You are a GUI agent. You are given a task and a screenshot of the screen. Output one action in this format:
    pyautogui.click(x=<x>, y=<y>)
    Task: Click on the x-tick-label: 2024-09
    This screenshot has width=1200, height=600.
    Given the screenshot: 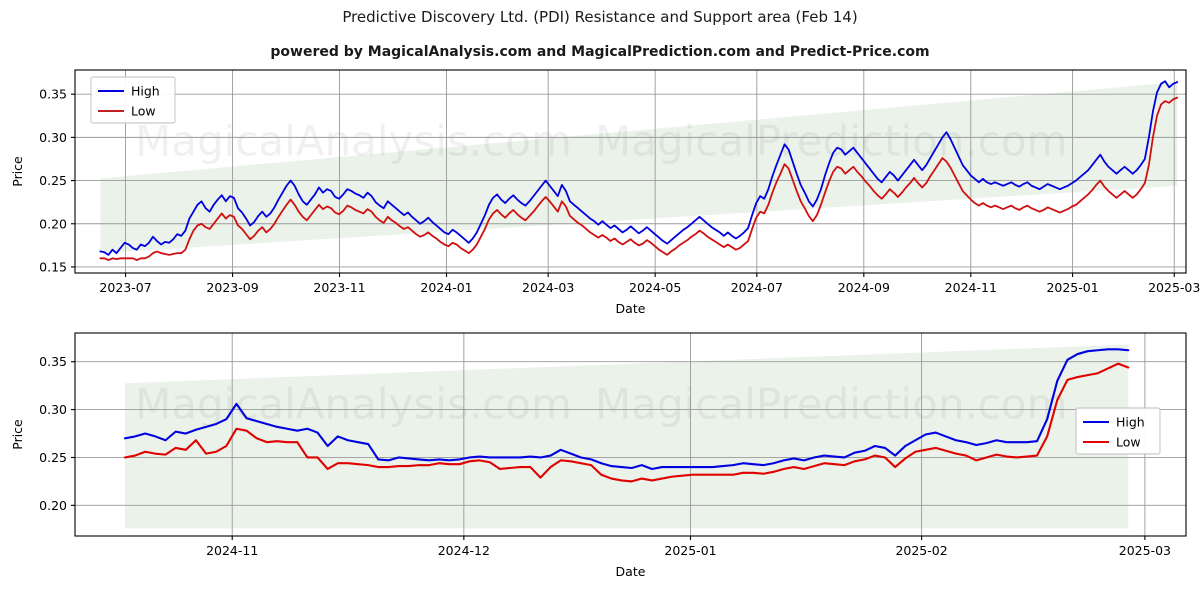 What is the action you would take?
    pyautogui.click(x=864, y=287)
    